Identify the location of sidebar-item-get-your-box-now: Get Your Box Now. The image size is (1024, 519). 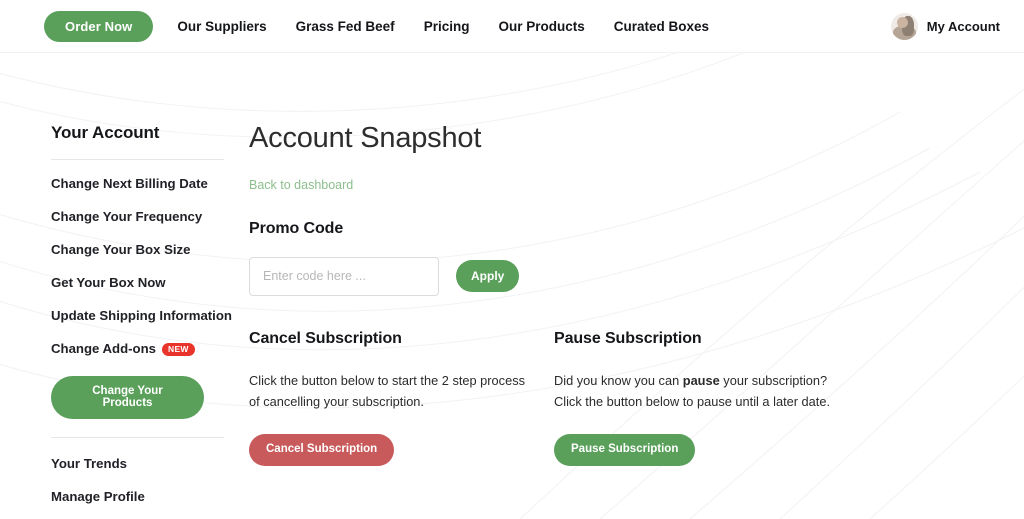
(127, 282).